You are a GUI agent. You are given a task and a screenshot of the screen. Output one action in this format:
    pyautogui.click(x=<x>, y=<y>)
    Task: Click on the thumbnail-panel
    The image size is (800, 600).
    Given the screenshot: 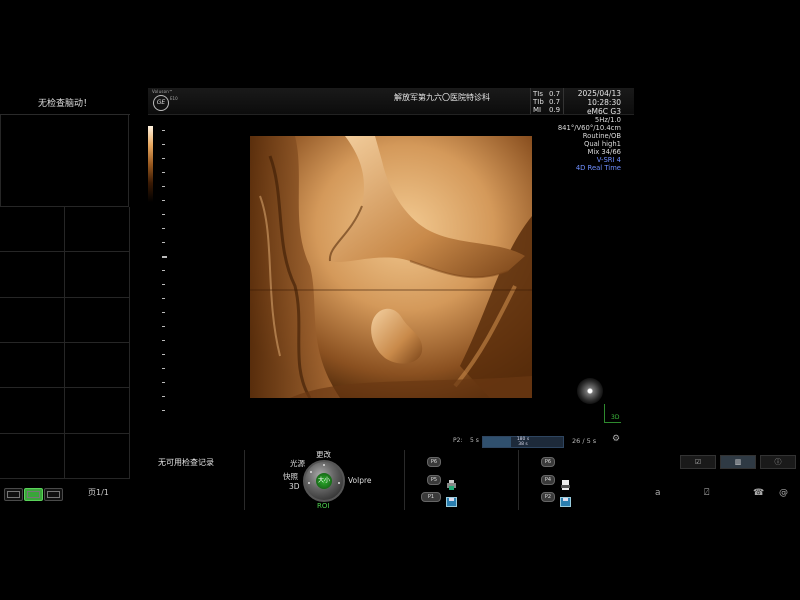 What is the action you would take?
    pyautogui.click(x=65, y=296)
    